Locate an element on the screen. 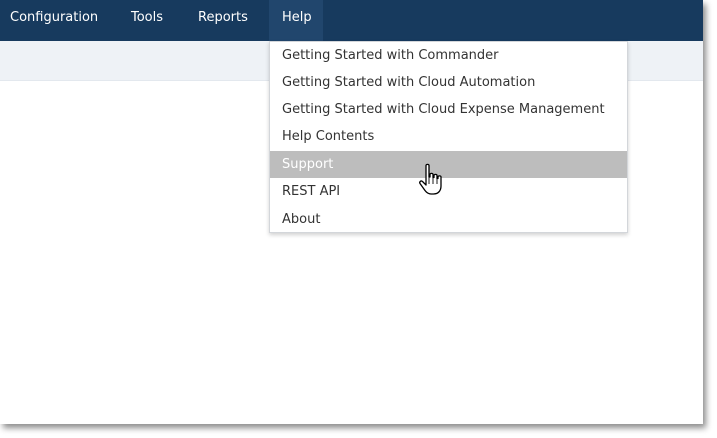 This screenshot has width=717, height=438. nav-tools: Tools is located at coordinates (147, 20).